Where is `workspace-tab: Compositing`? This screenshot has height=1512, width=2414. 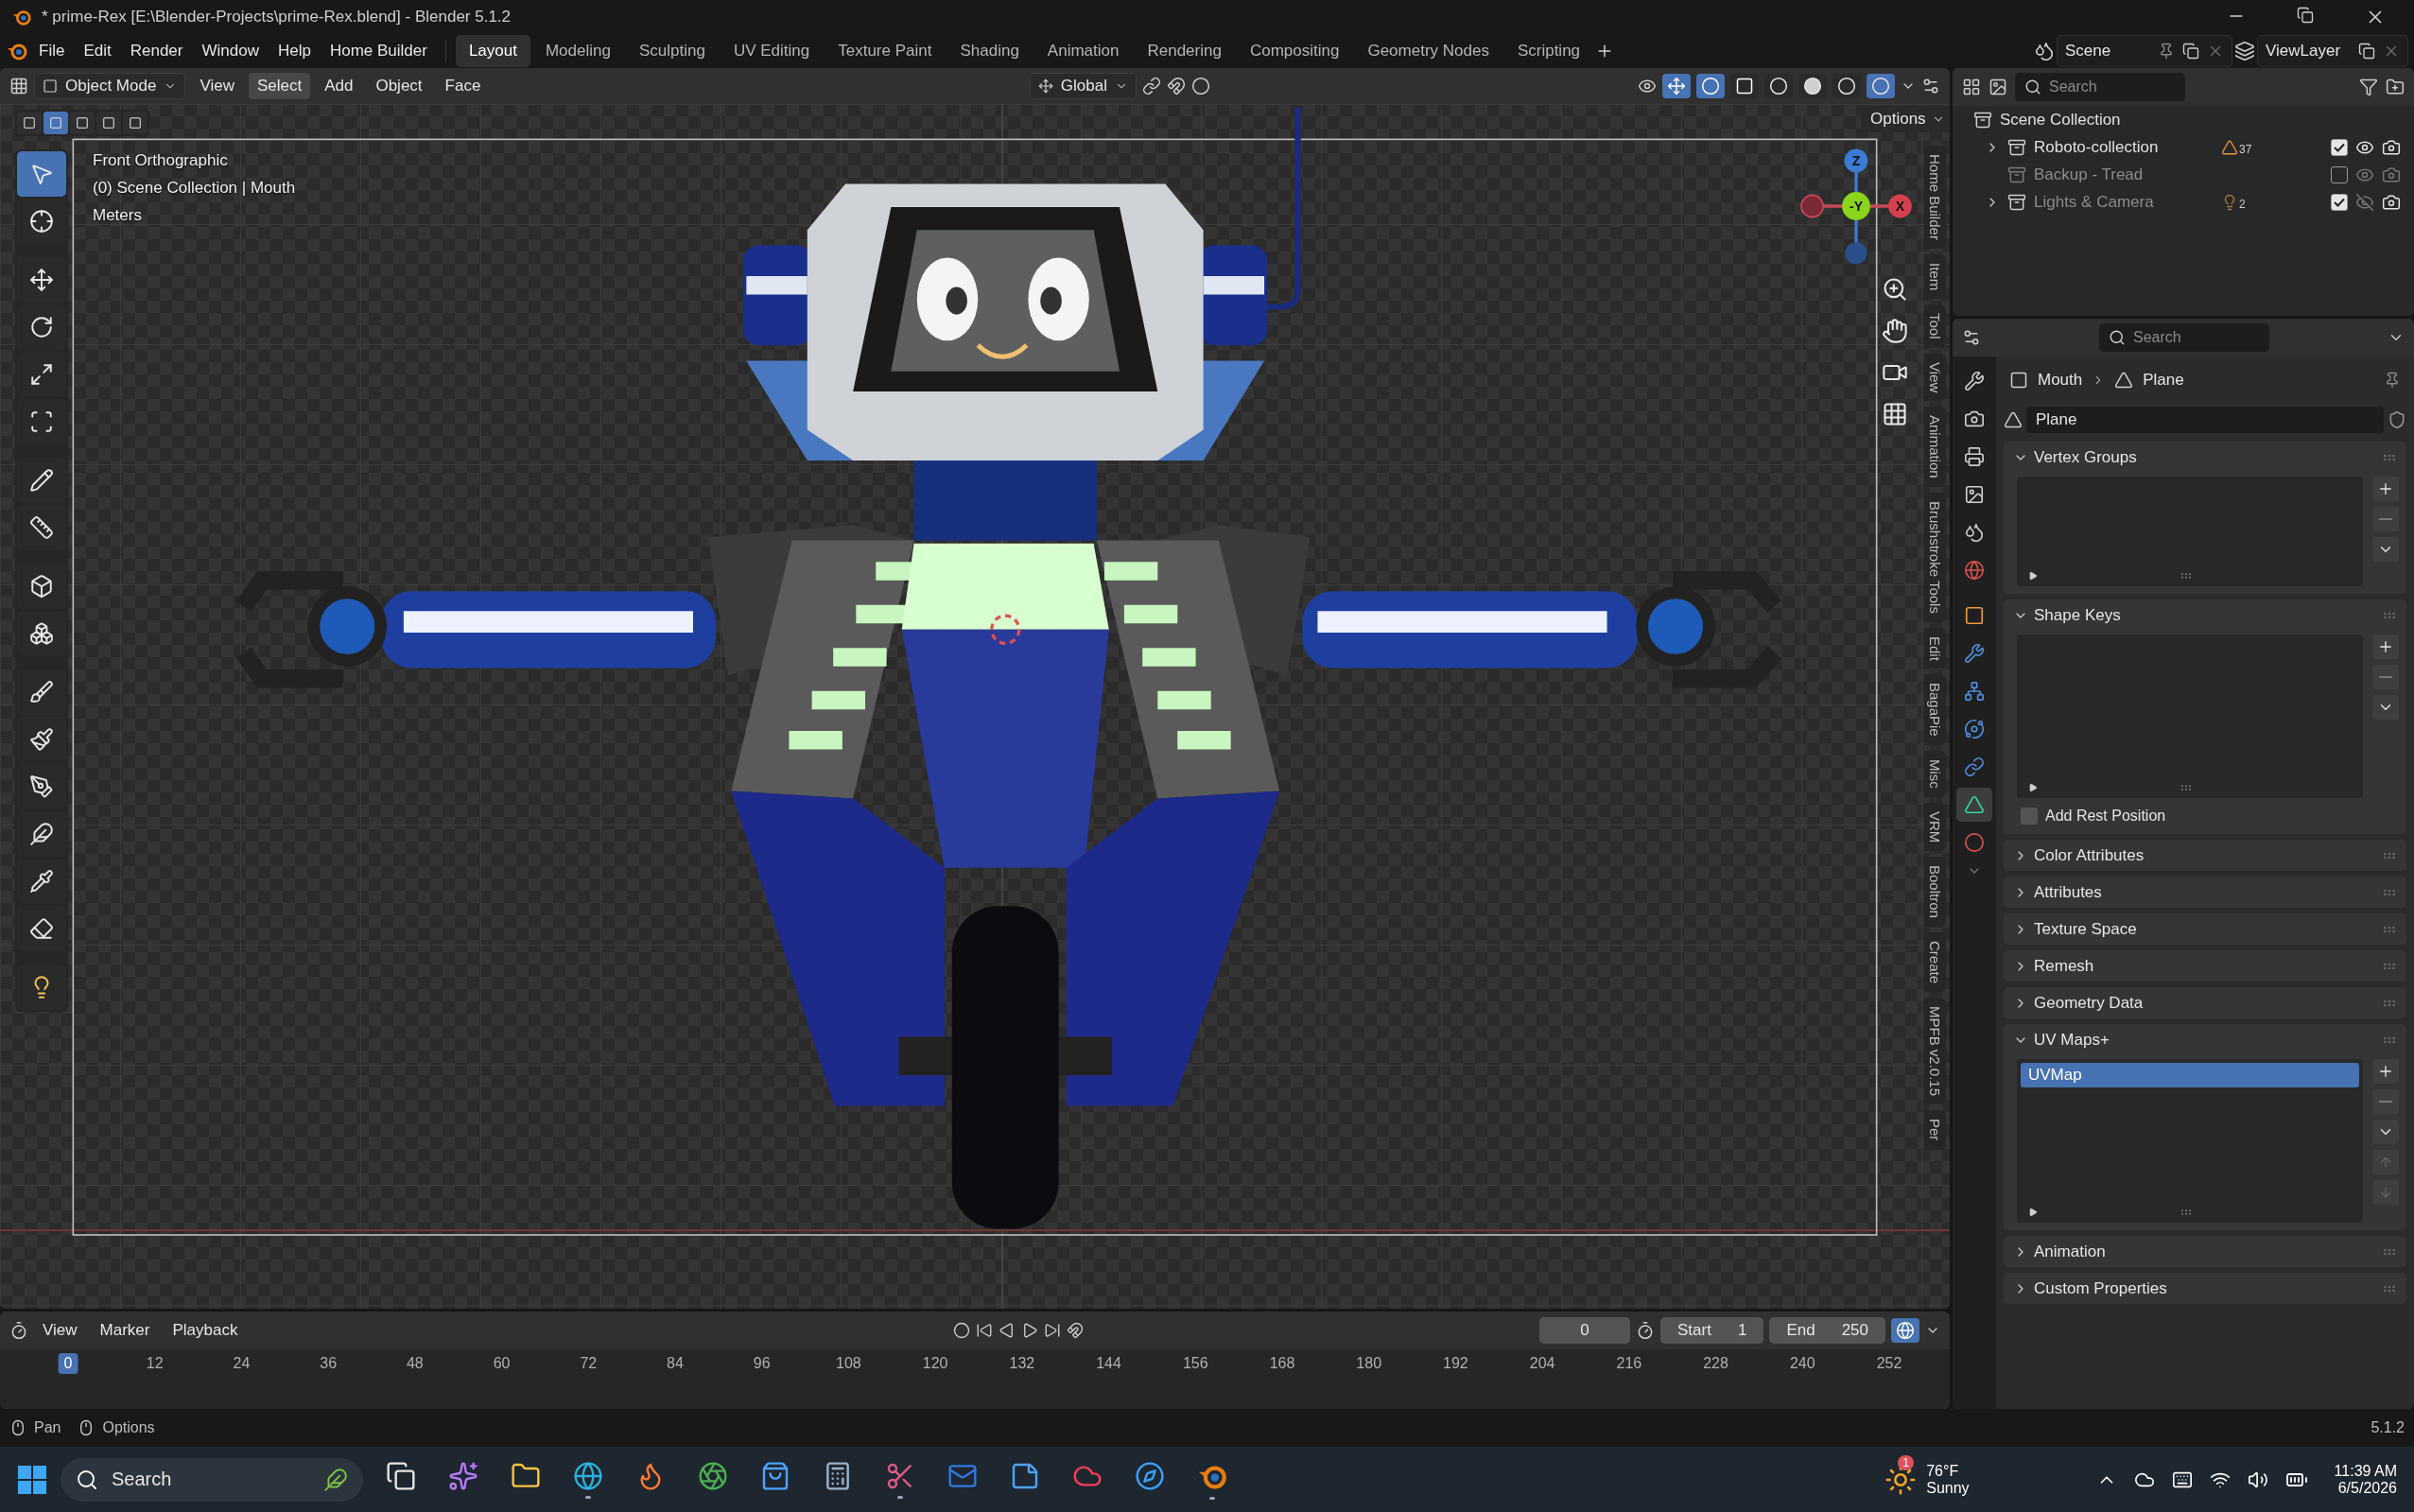
workspace-tab: Compositing is located at coordinates (1294, 51).